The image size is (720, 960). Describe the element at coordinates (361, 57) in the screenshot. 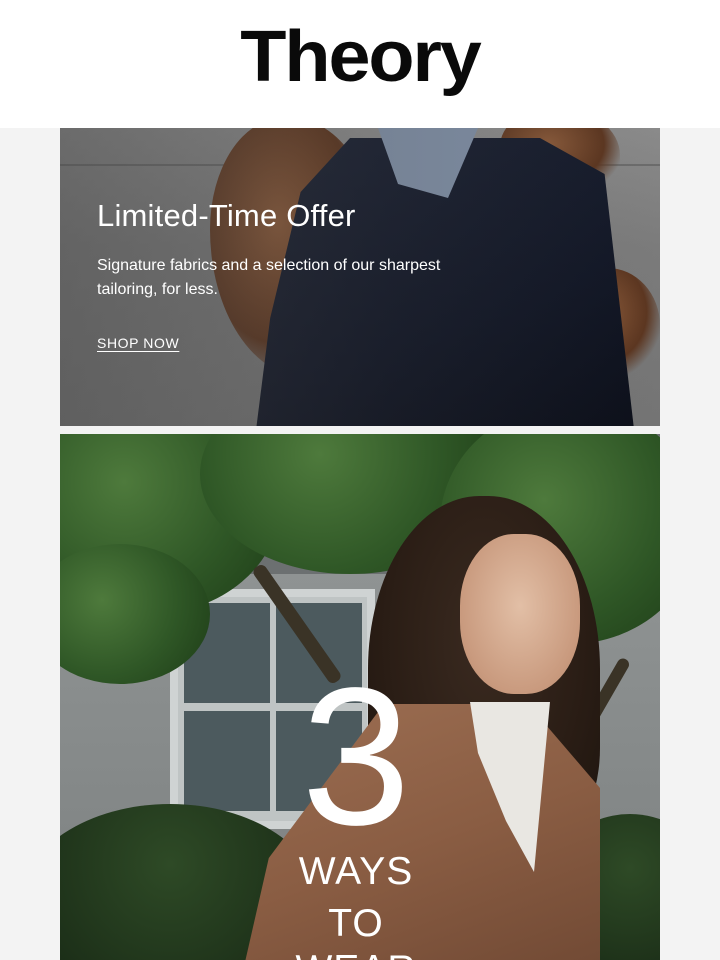

I see `brand-logo: Theory` at that location.